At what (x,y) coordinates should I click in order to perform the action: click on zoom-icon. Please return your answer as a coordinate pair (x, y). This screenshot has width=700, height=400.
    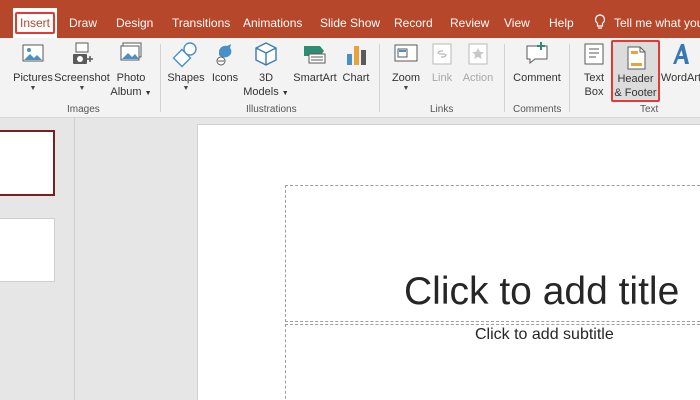
    Looking at the image, I should click on (406, 53).